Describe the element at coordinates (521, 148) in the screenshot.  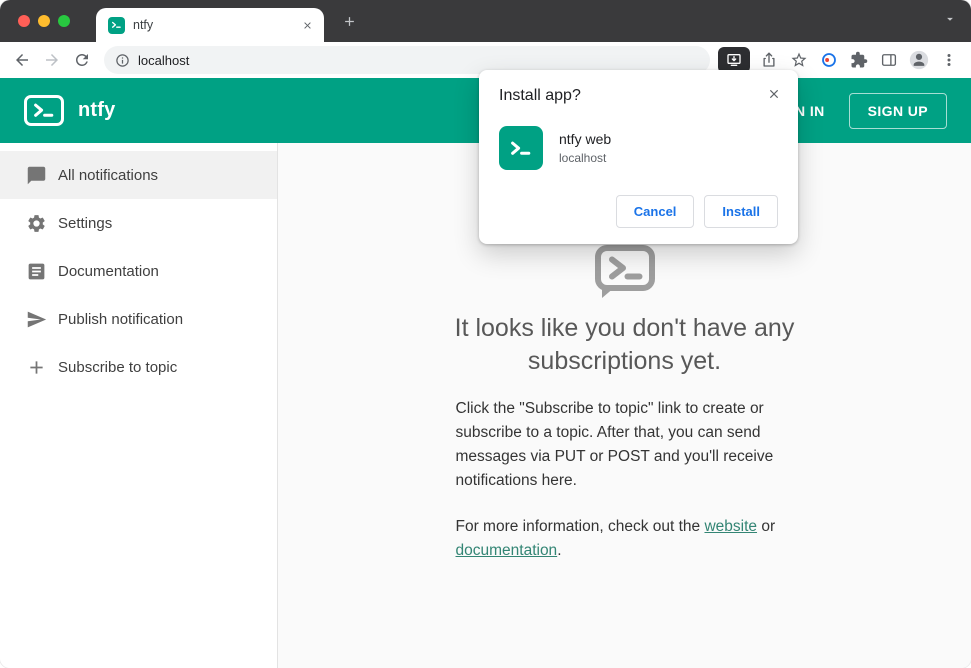
I see `ntfy-app-icon` at that location.